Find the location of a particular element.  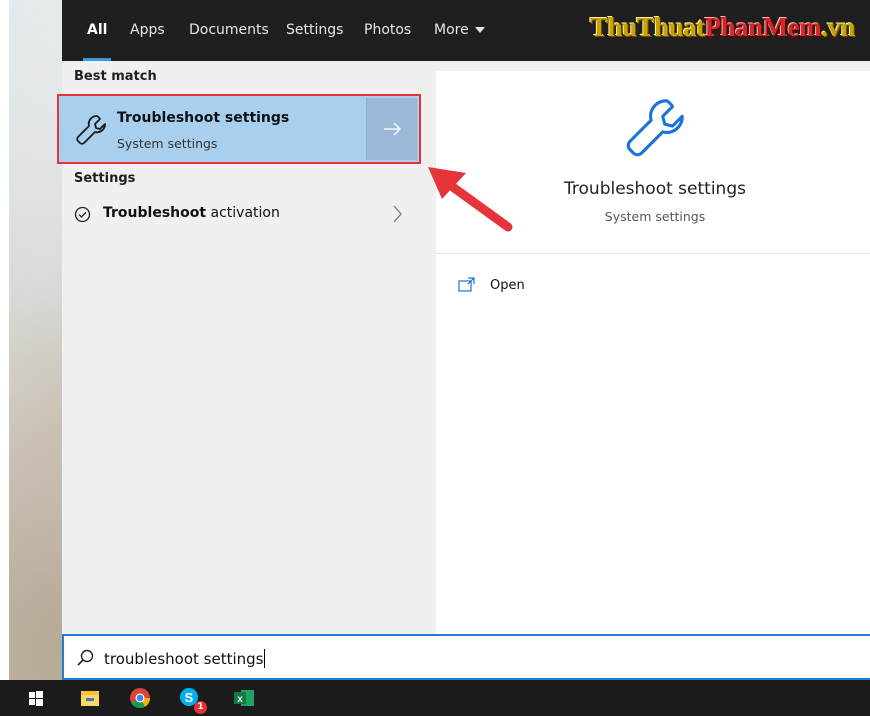

svg-text: S is located at coordinates (189, 697).